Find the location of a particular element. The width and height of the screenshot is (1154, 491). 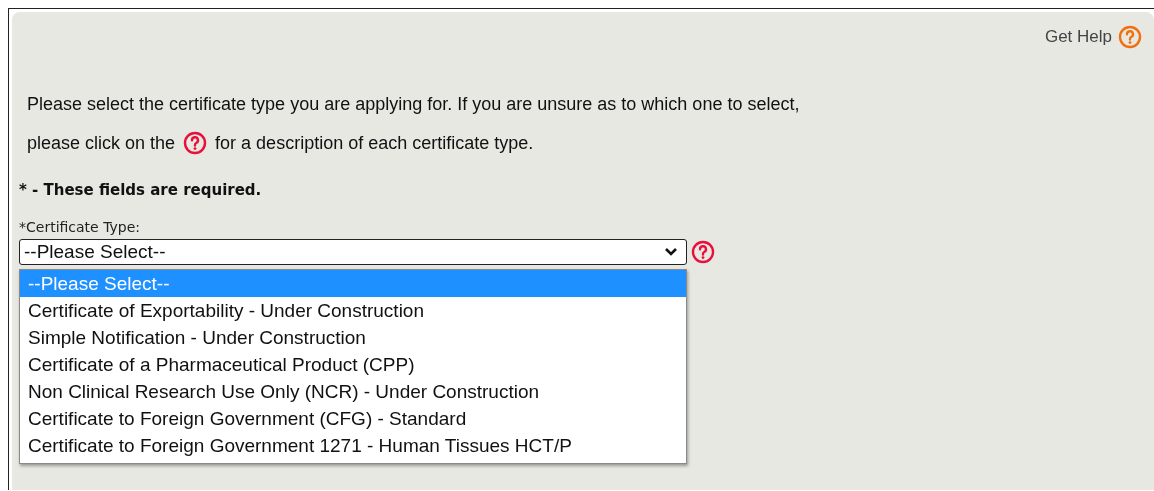

certificate-type-dropdown: --Please Select-- is located at coordinates (353, 252).